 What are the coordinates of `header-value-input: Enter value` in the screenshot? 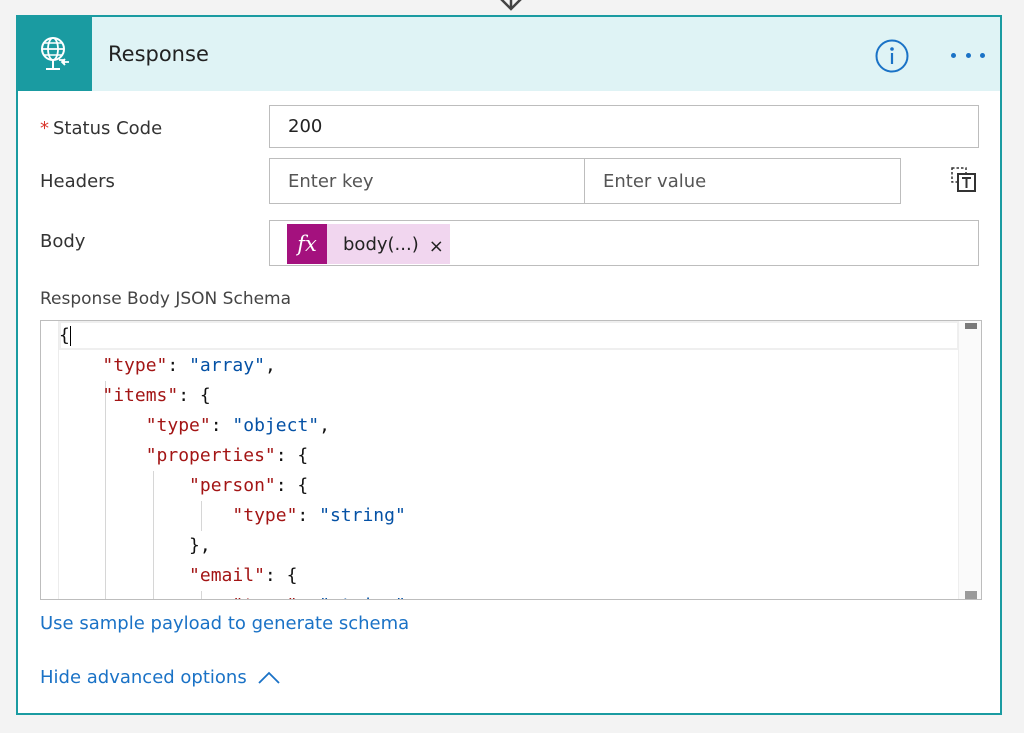 It's located at (742, 181).